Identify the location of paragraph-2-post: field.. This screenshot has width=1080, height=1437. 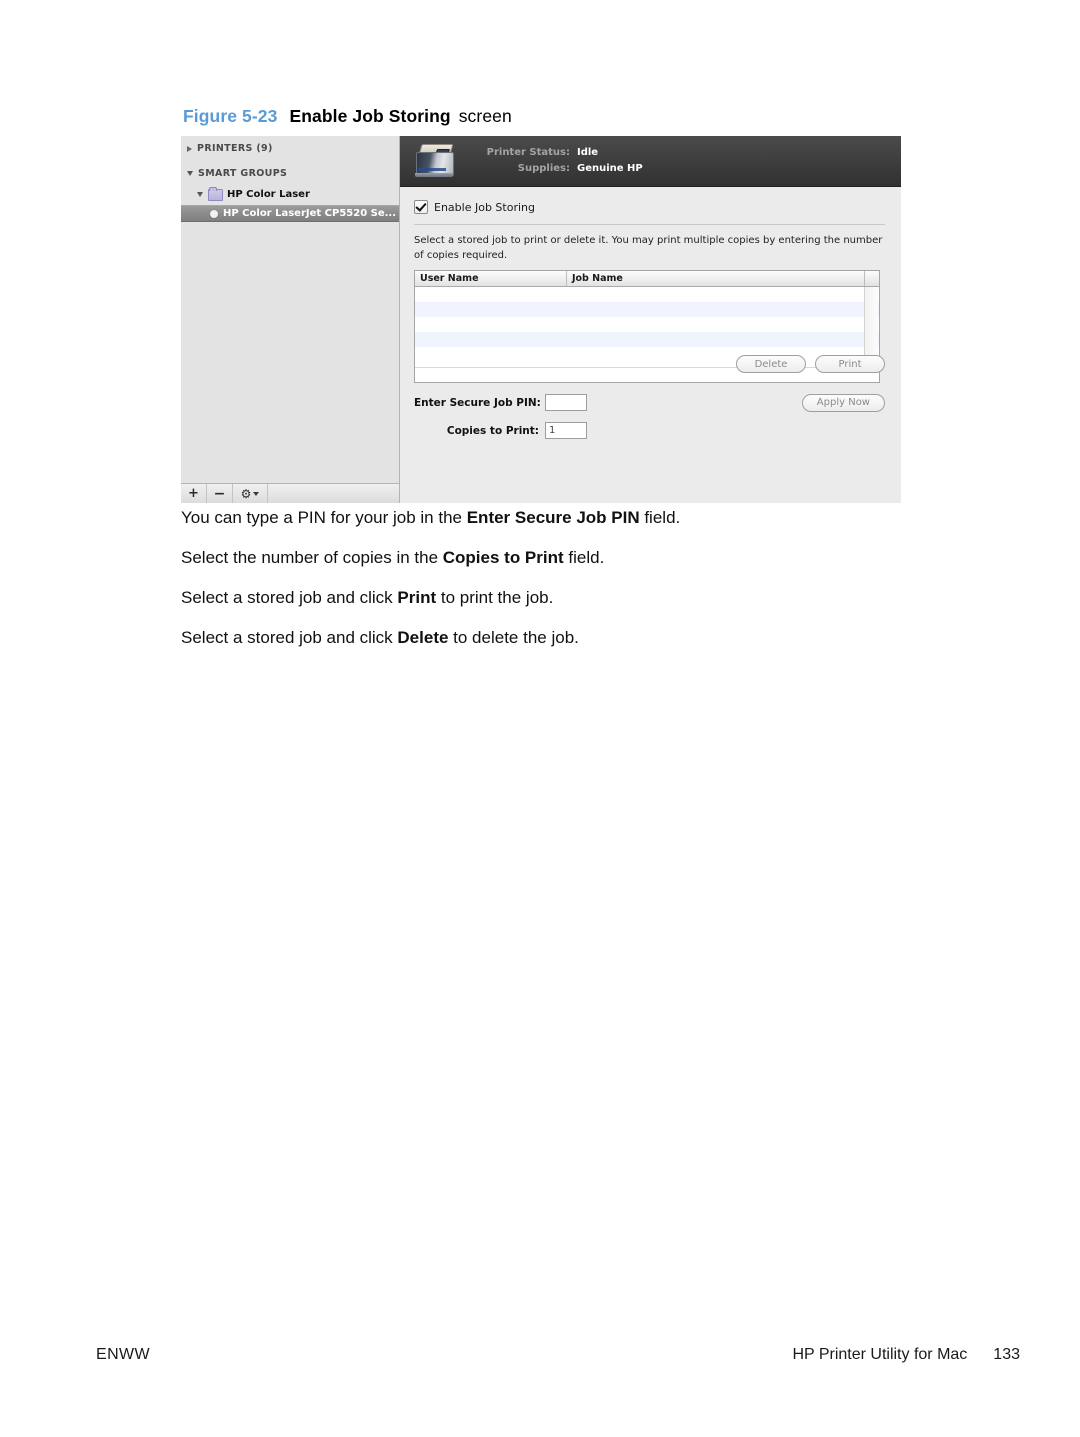
(584, 557).